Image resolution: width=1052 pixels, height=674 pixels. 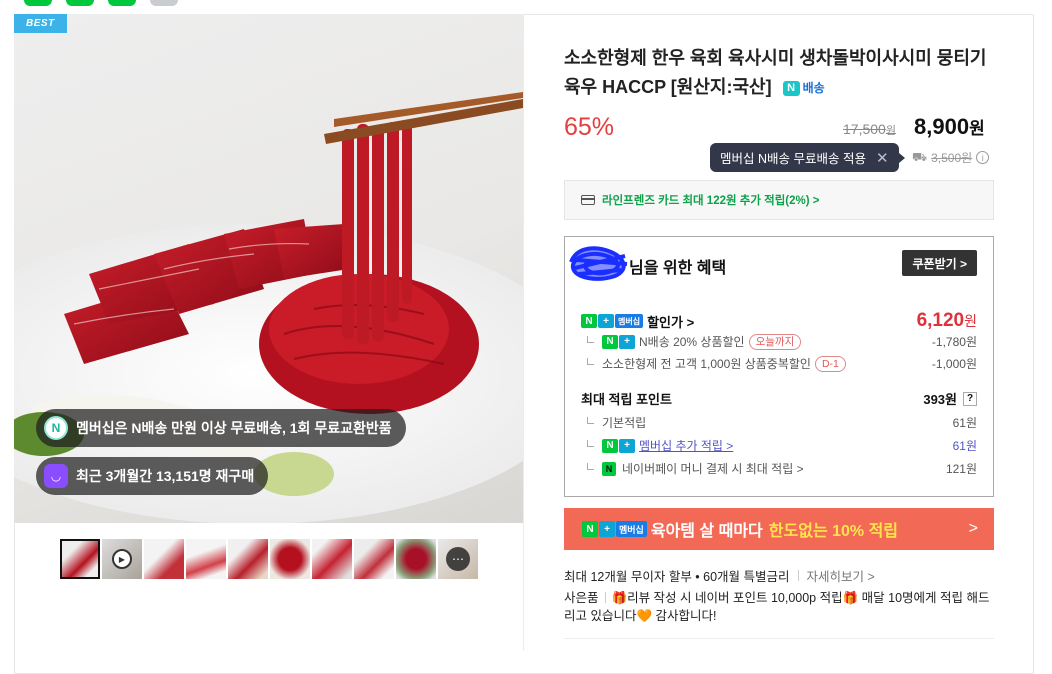 I want to click on shopping-bag-icon: ◡, so click(x=56, y=476).